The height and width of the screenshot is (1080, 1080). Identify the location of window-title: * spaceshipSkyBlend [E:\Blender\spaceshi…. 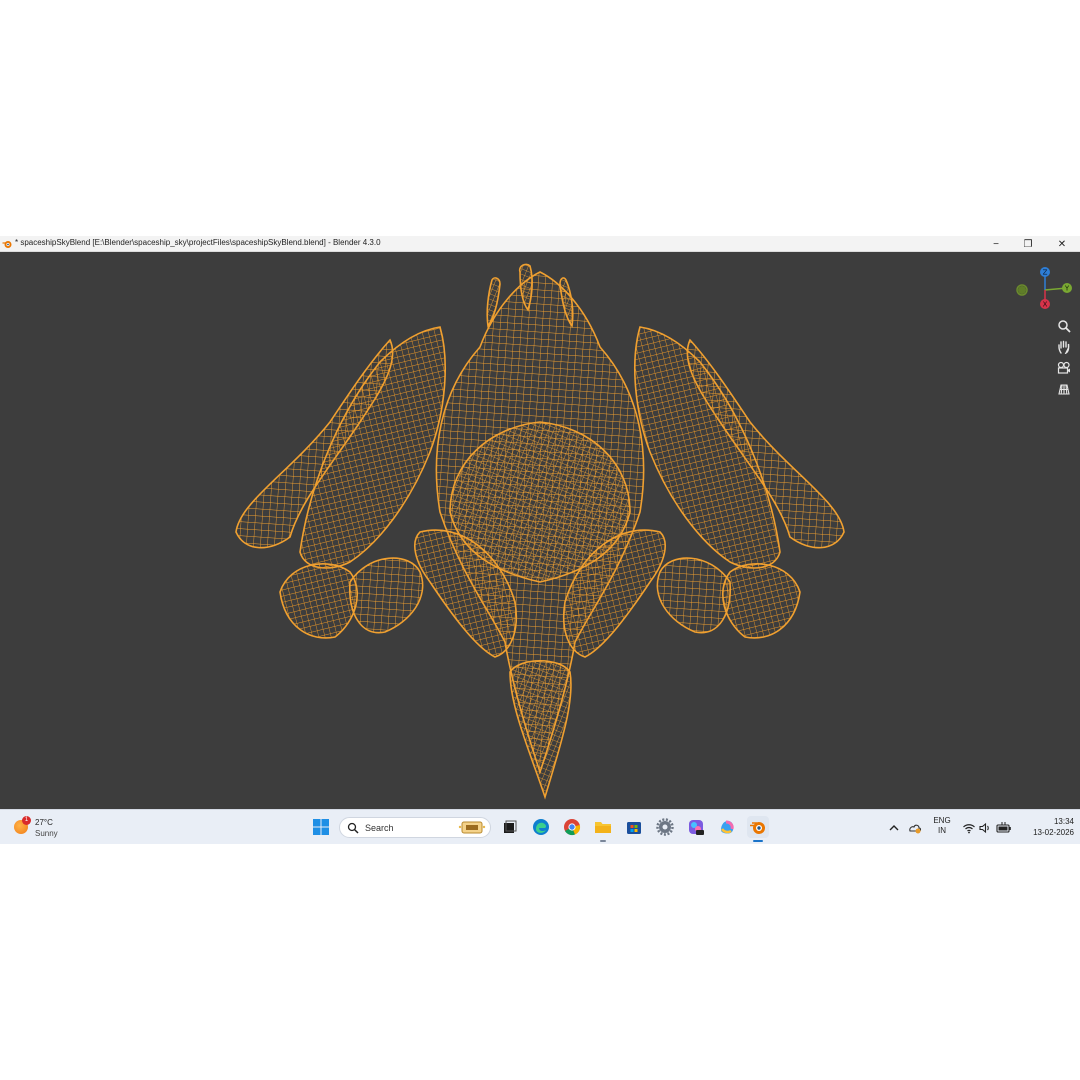
(198, 242).